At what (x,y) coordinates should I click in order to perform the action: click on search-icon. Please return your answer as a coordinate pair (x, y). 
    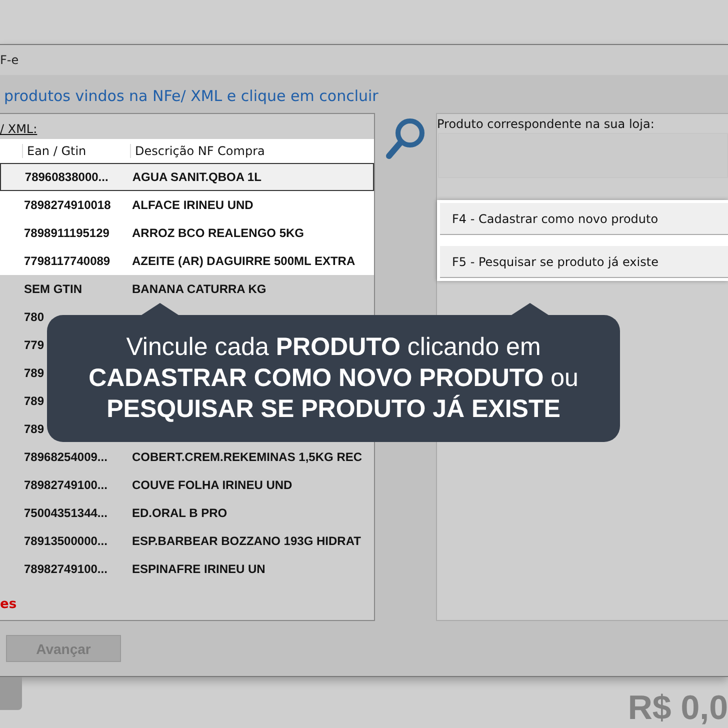
    Looking at the image, I should click on (405, 139).